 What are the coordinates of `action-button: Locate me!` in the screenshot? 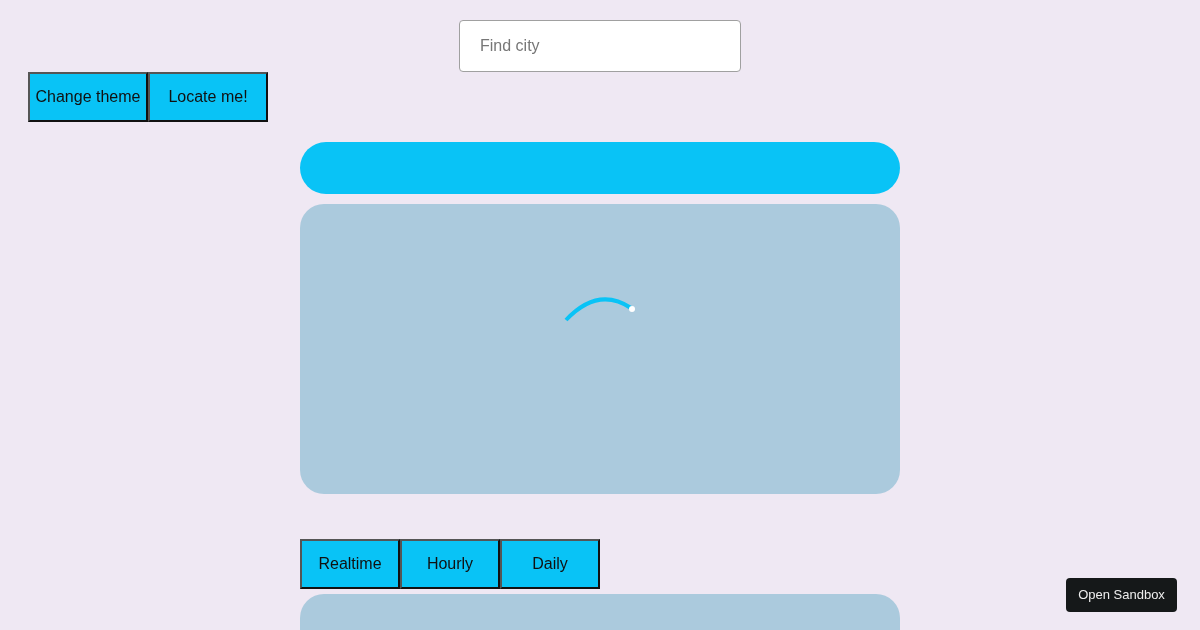 It's located at (208, 97).